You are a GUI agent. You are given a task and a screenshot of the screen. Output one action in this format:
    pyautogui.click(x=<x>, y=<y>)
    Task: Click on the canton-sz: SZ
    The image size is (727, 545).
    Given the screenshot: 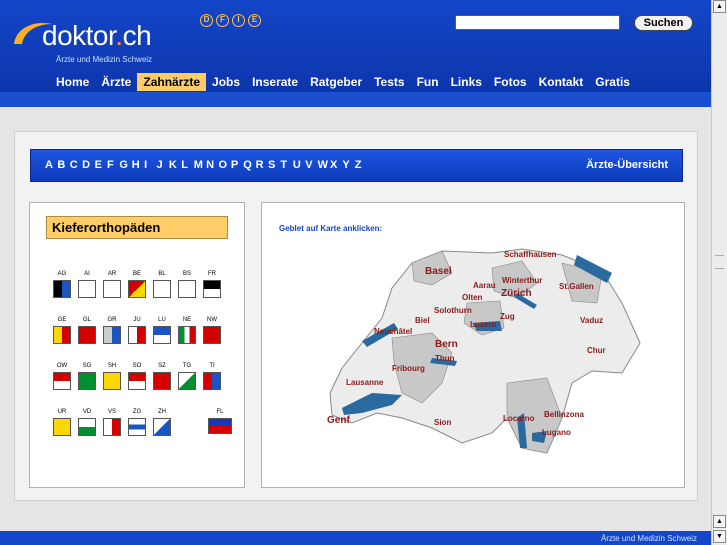 What is the action you would take?
    pyautogui.click(x=162, y=376)
    